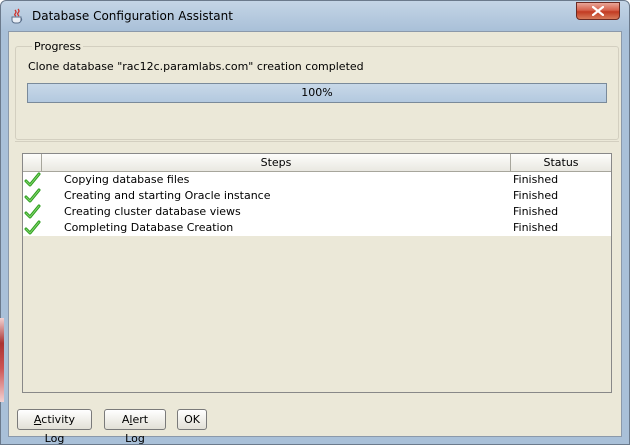 The width and height of the screenshot is (630, 448). Describe the element at coordinates (276, 162) in the screenshot. I see `header-steps: Steps` at that location.